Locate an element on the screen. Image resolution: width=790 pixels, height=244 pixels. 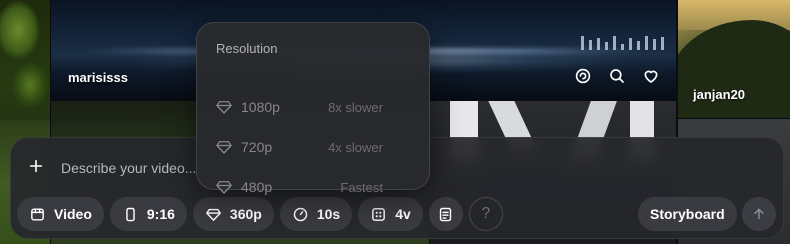
aspect-ratio-button: 9:16 is located at coordinates (148, 214).